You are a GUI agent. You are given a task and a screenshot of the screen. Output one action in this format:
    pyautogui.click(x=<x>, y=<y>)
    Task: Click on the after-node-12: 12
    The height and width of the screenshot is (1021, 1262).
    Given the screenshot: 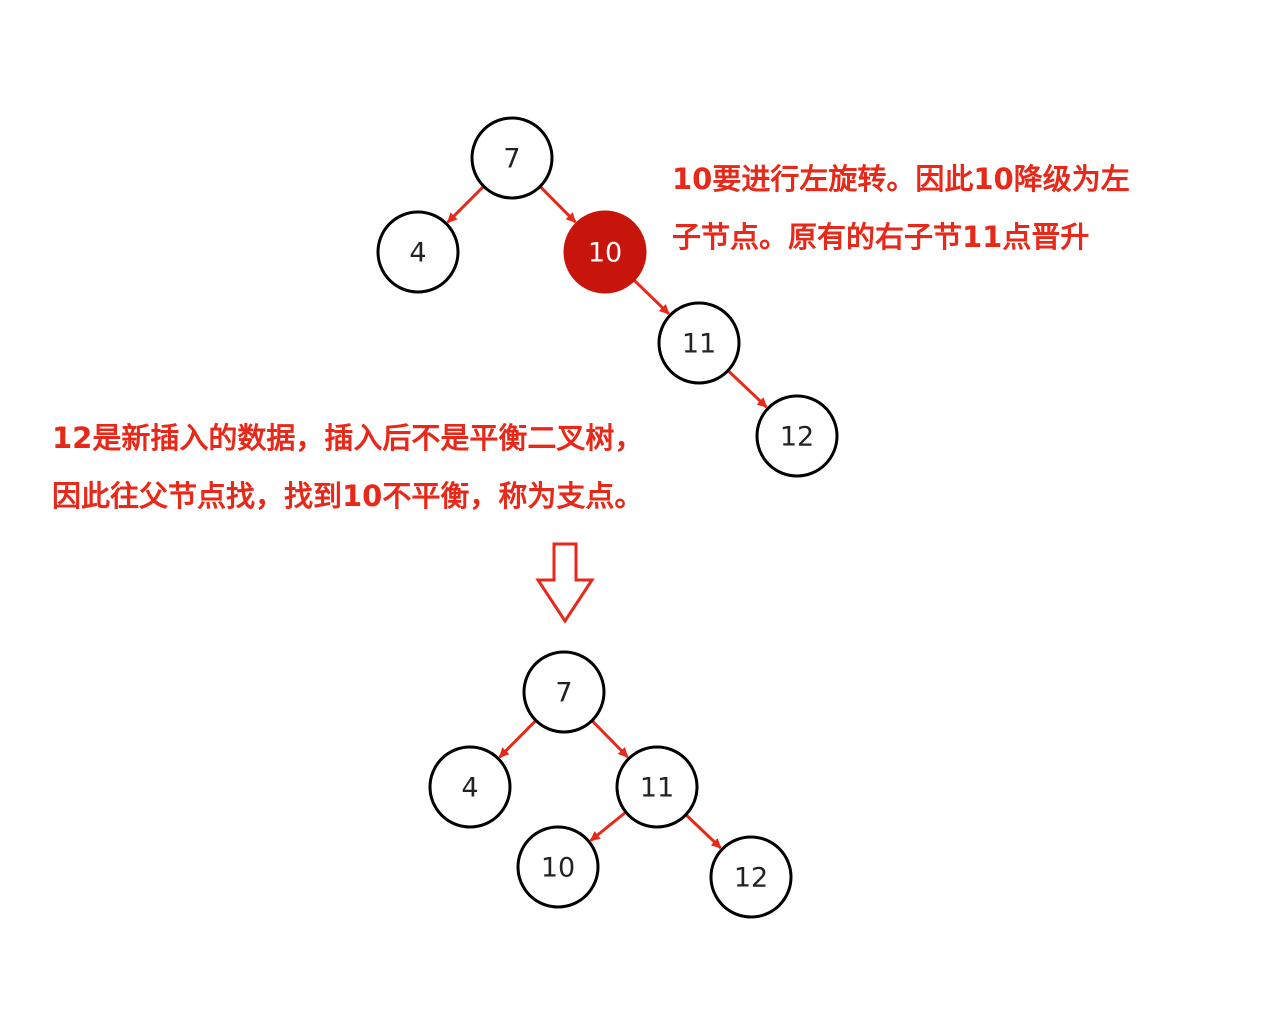 What is the action you would take?
    pyautogui.click(x=751, y=877)
    